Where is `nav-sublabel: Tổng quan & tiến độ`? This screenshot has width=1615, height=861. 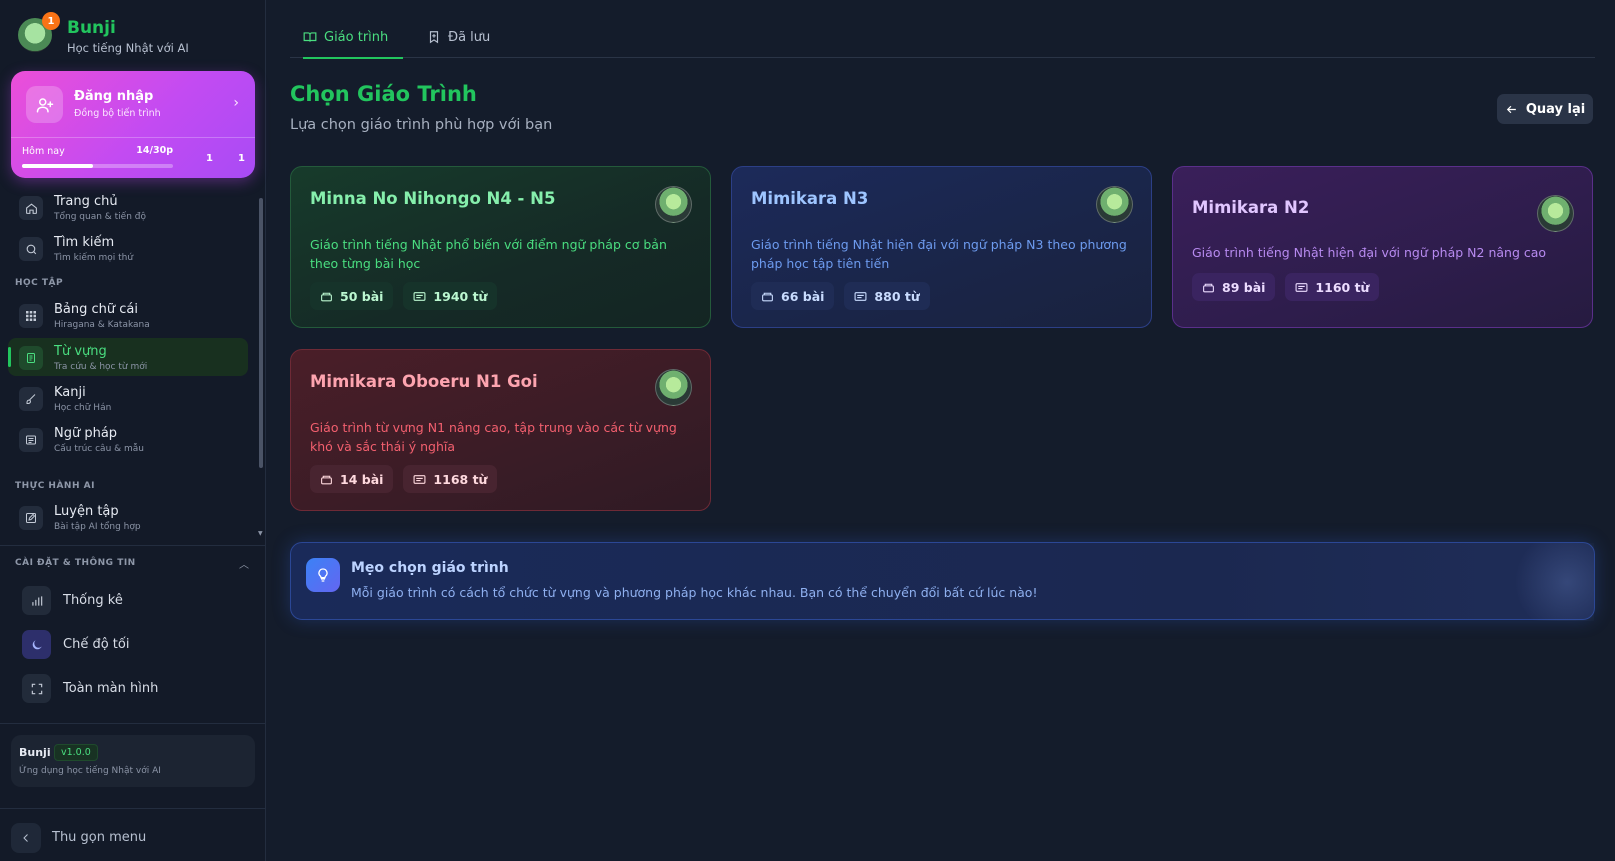 nav-sublabel: Tổng quan & tiến độ is located at coordinates (100, 217).